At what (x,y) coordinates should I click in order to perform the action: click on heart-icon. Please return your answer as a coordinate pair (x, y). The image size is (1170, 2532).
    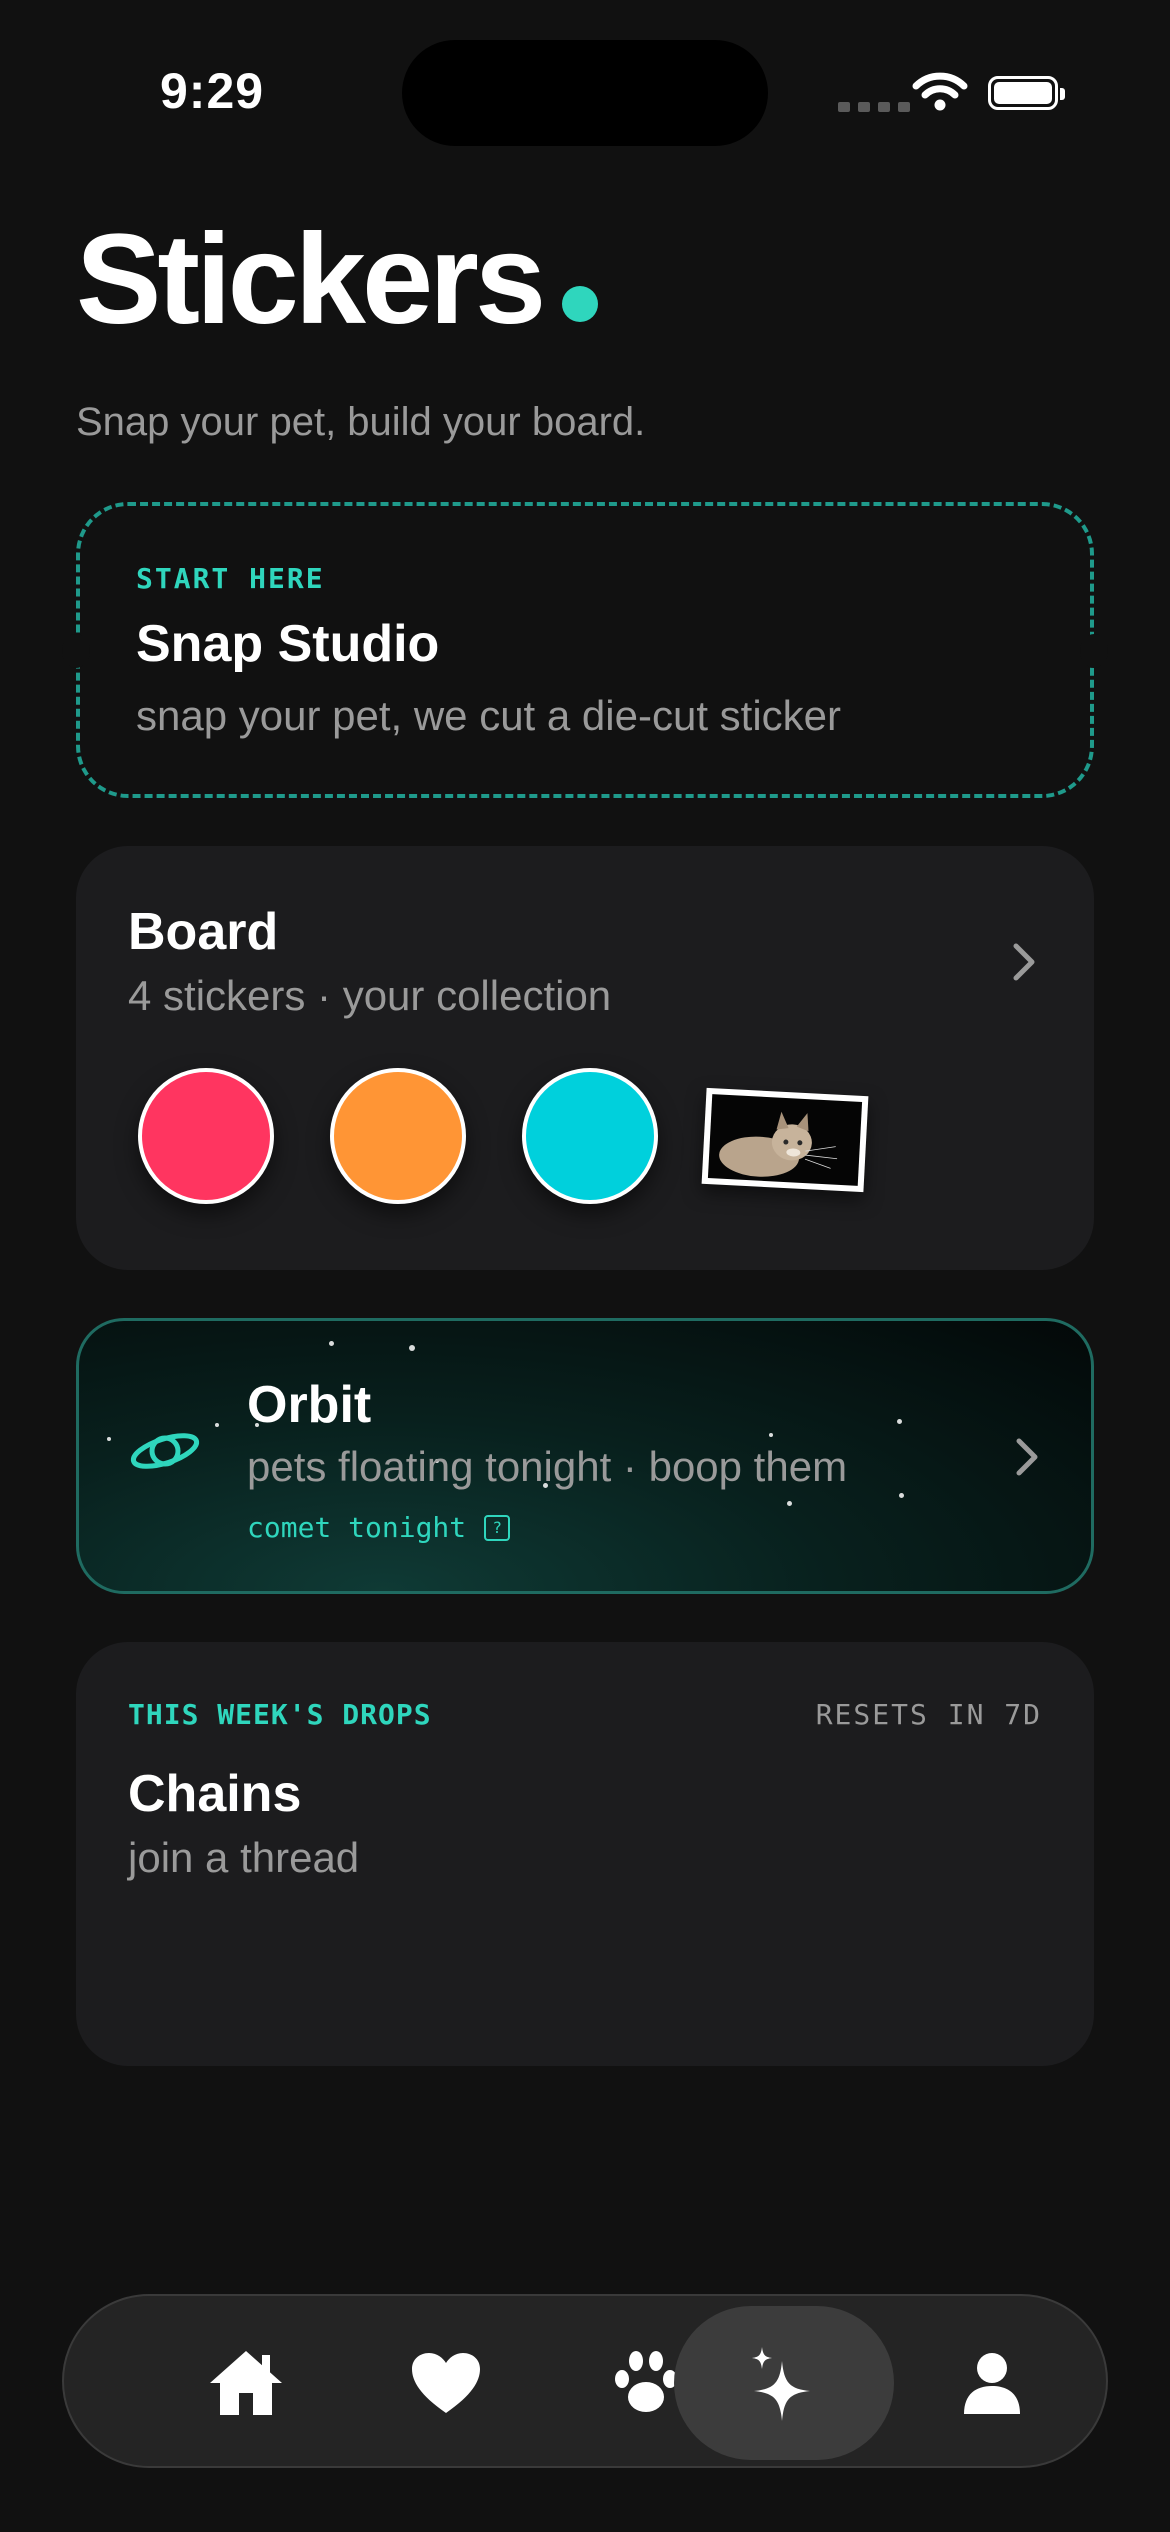
    Looking at the image, I should click on (446, 2383).